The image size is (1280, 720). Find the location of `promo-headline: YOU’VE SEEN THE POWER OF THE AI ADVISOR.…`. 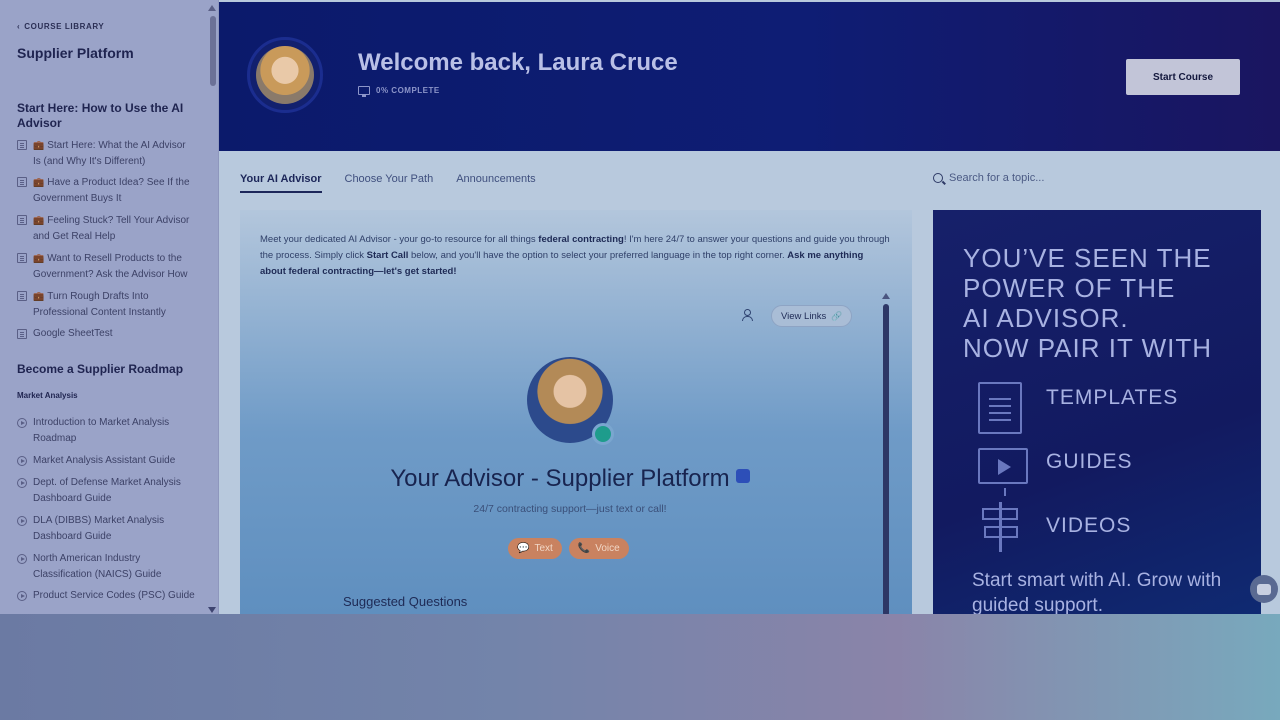

promo-headline: YOU’VE SEEN THE POWER OF THE AI ADVISOR.… is located at coordinates (1088, 303).